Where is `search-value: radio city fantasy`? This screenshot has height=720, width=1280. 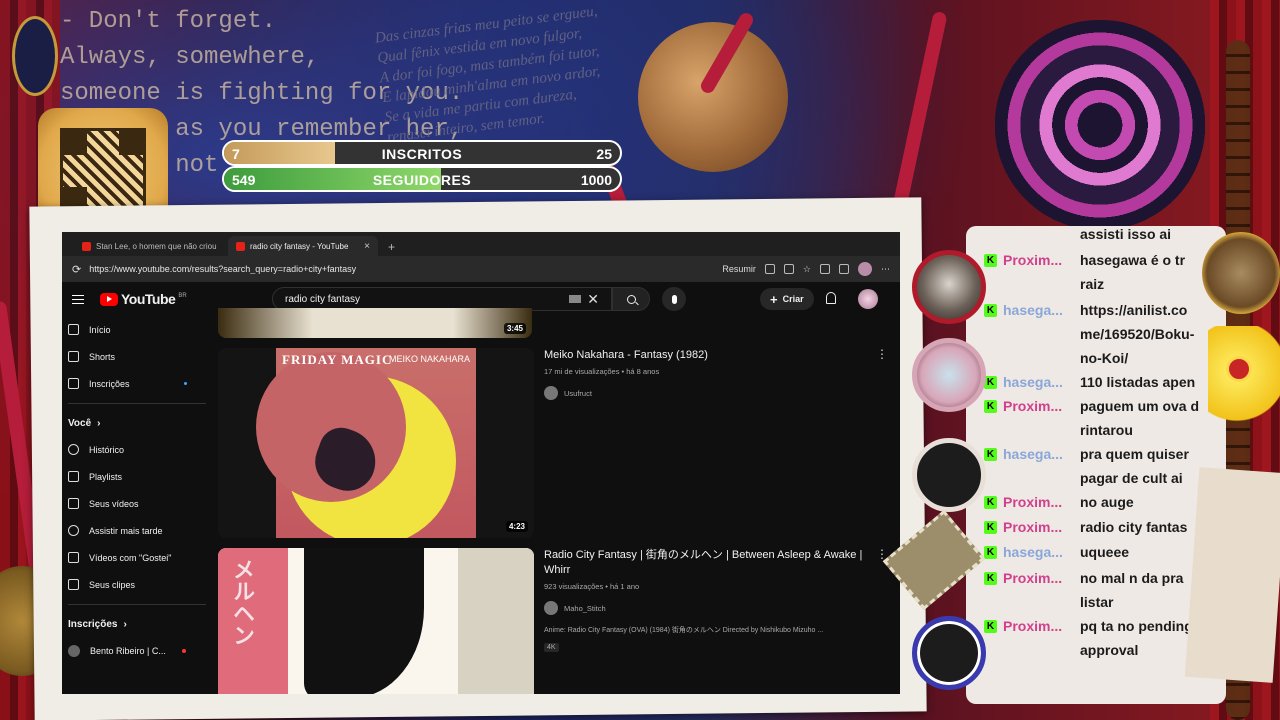 search-value: radio city fantasy is located at coordinates (323, 299).